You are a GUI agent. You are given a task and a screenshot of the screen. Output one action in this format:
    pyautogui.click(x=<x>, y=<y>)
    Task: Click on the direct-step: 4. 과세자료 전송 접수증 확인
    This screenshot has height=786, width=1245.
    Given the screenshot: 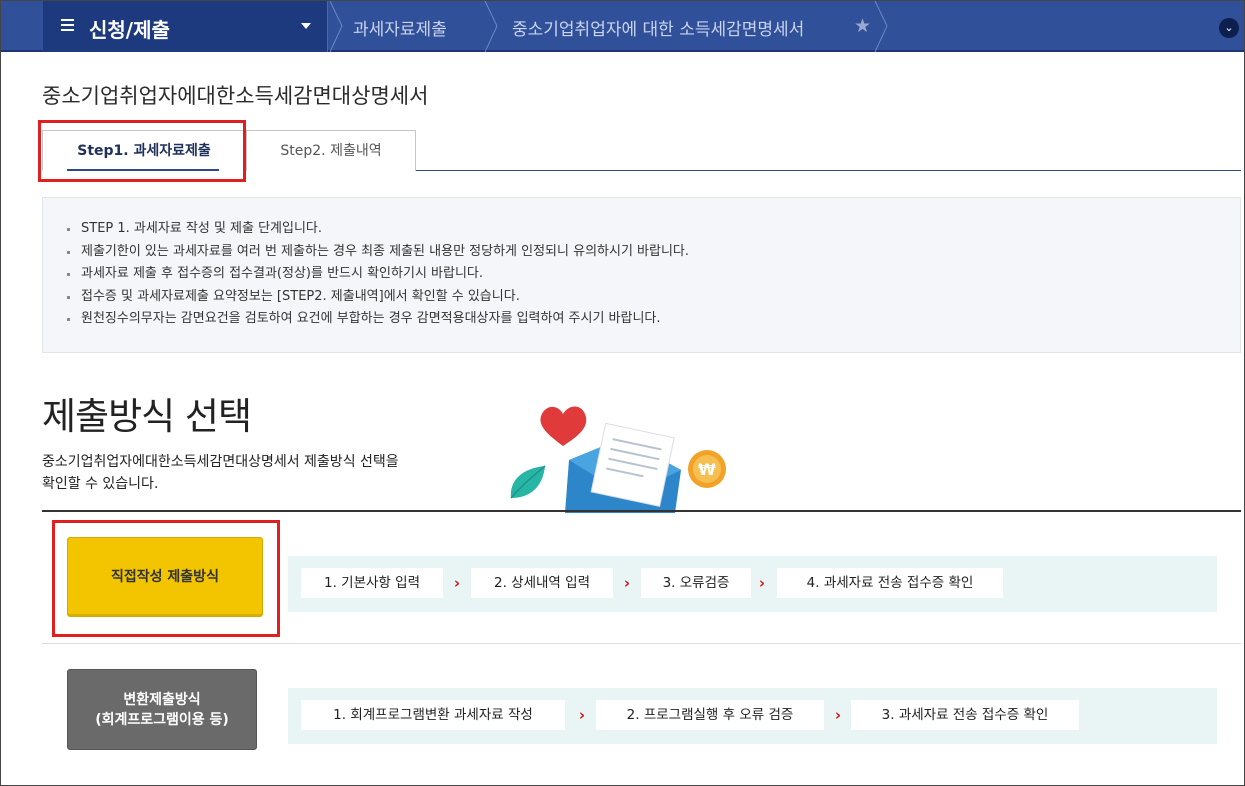 What is the action you would take?
    pyautogui.click(x=890, y=583)
    